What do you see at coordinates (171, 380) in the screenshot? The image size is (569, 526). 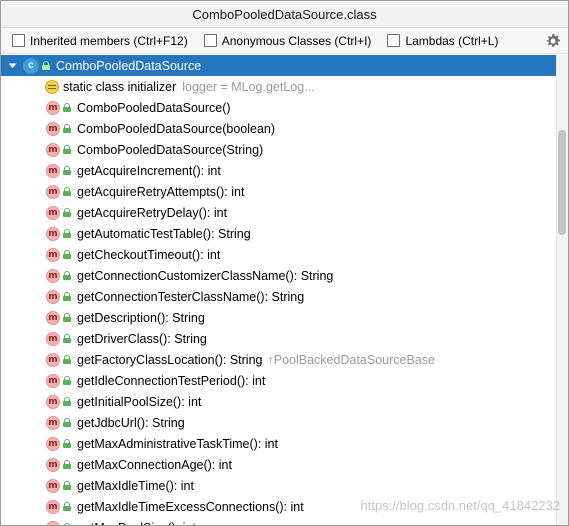 I see `member-label: getIdleConnectionTestPeriod(): int` at bounding box center [171, 380].